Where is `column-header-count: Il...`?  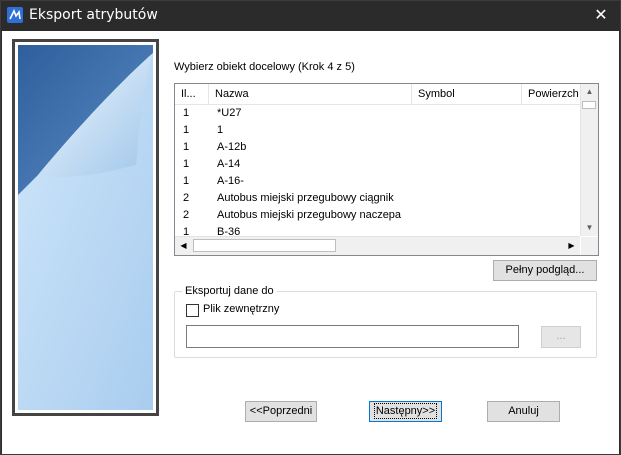 column-header-count: Il... is located at coordinates (192, 94).